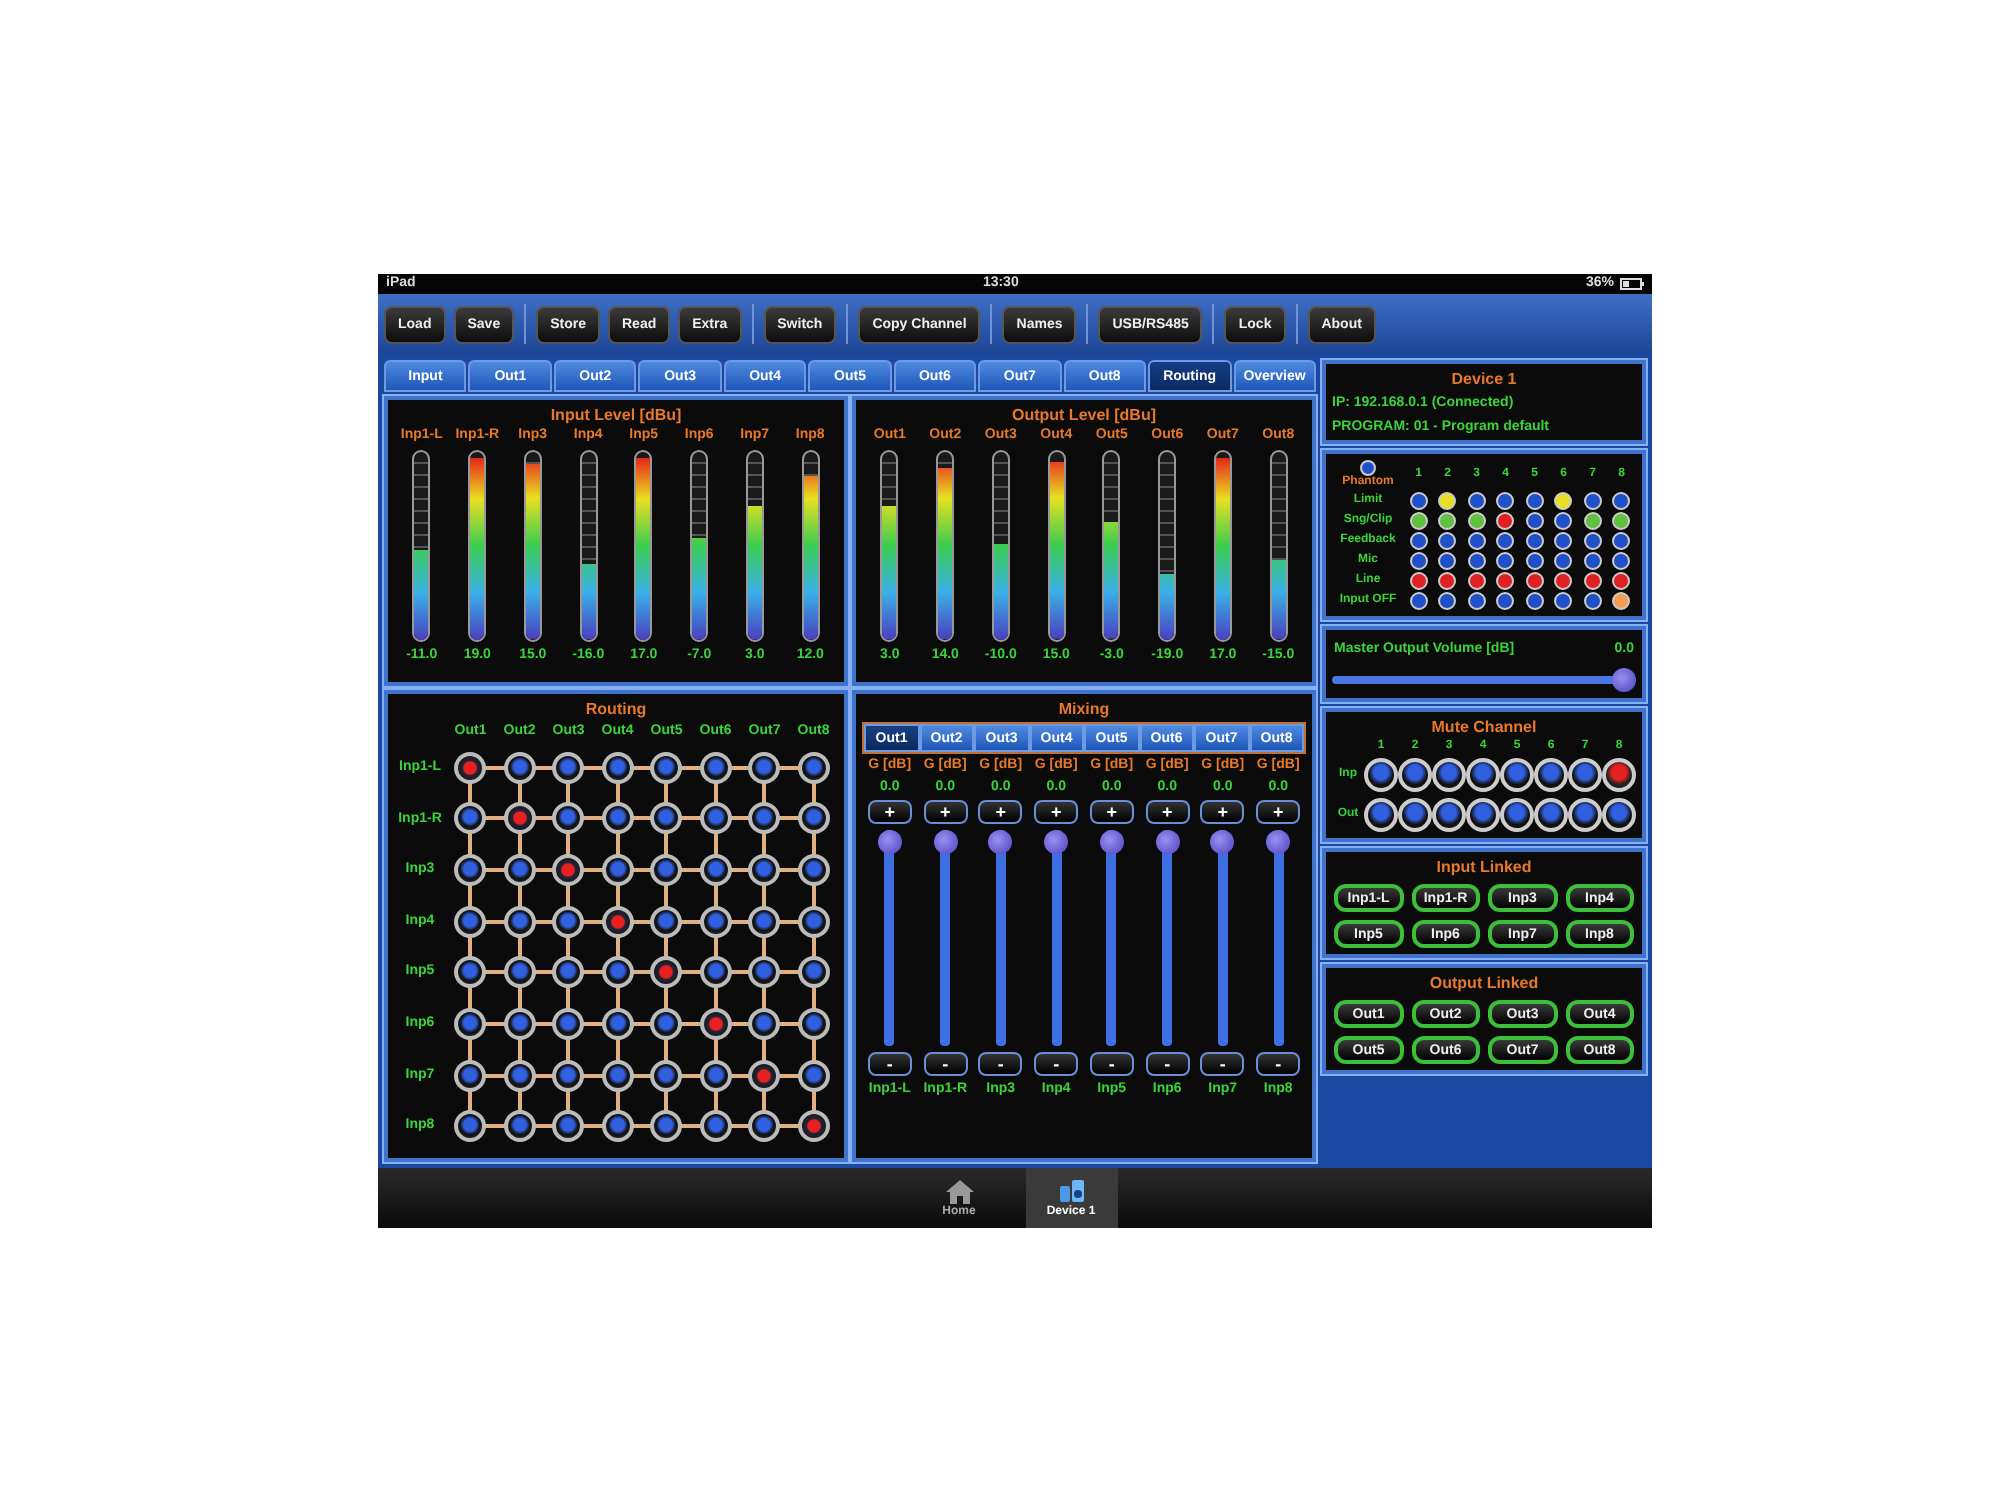  What do you see at coordinates (1367, 468) in the screenshot?
I see `phantom-button` at bounding box center [1367, 468].